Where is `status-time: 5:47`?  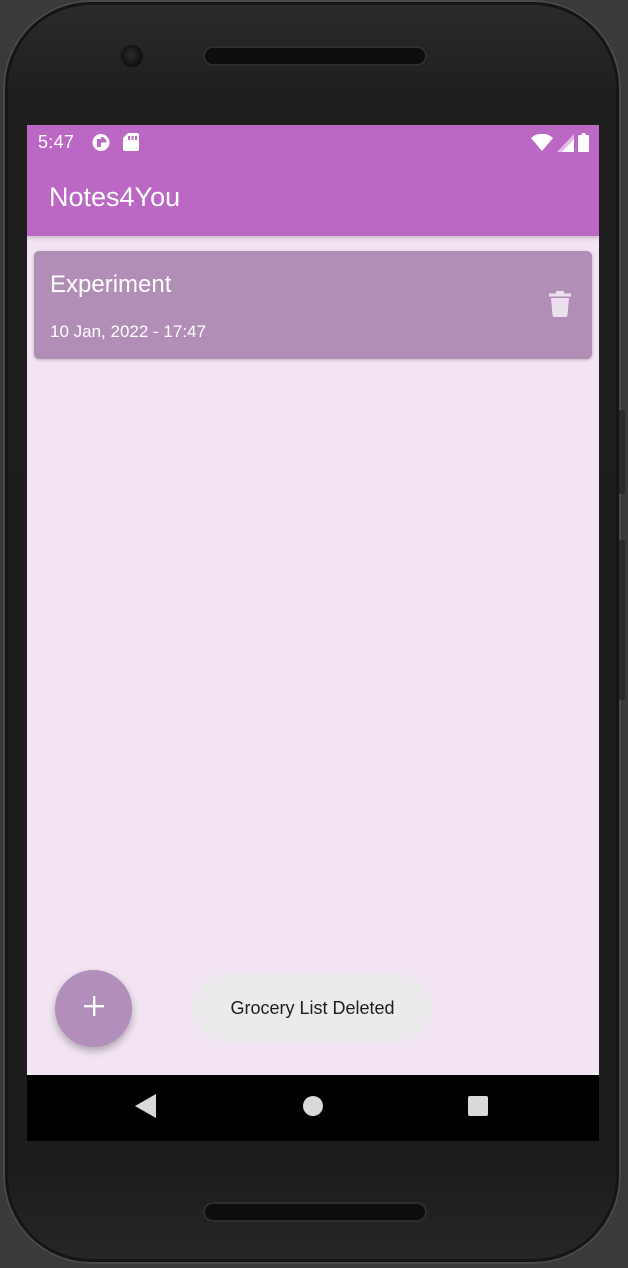 status-time: 5:47 is located at coordinates (56, 142).